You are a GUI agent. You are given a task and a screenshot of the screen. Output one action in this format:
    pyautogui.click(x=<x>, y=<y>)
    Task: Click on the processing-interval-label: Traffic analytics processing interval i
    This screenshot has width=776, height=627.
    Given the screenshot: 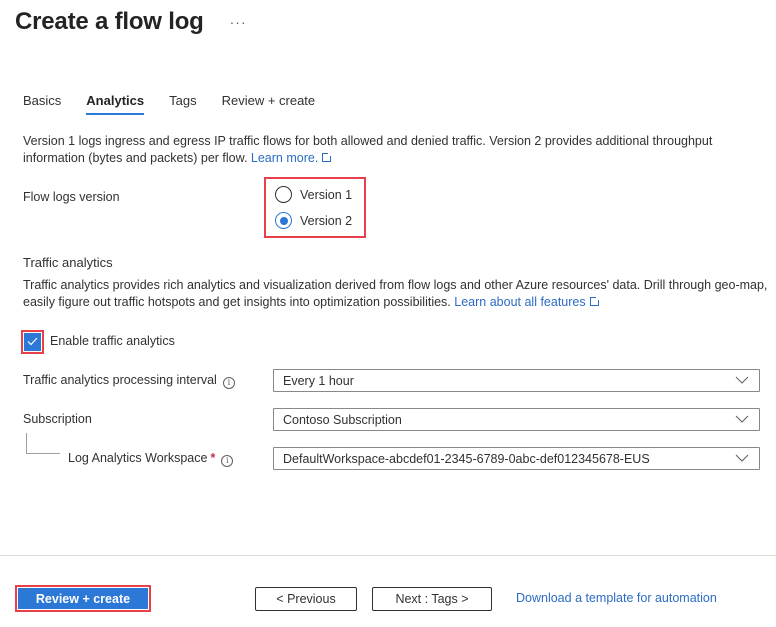 What is the action you would take?
    pyautogui.click(x=129, y=381)
    